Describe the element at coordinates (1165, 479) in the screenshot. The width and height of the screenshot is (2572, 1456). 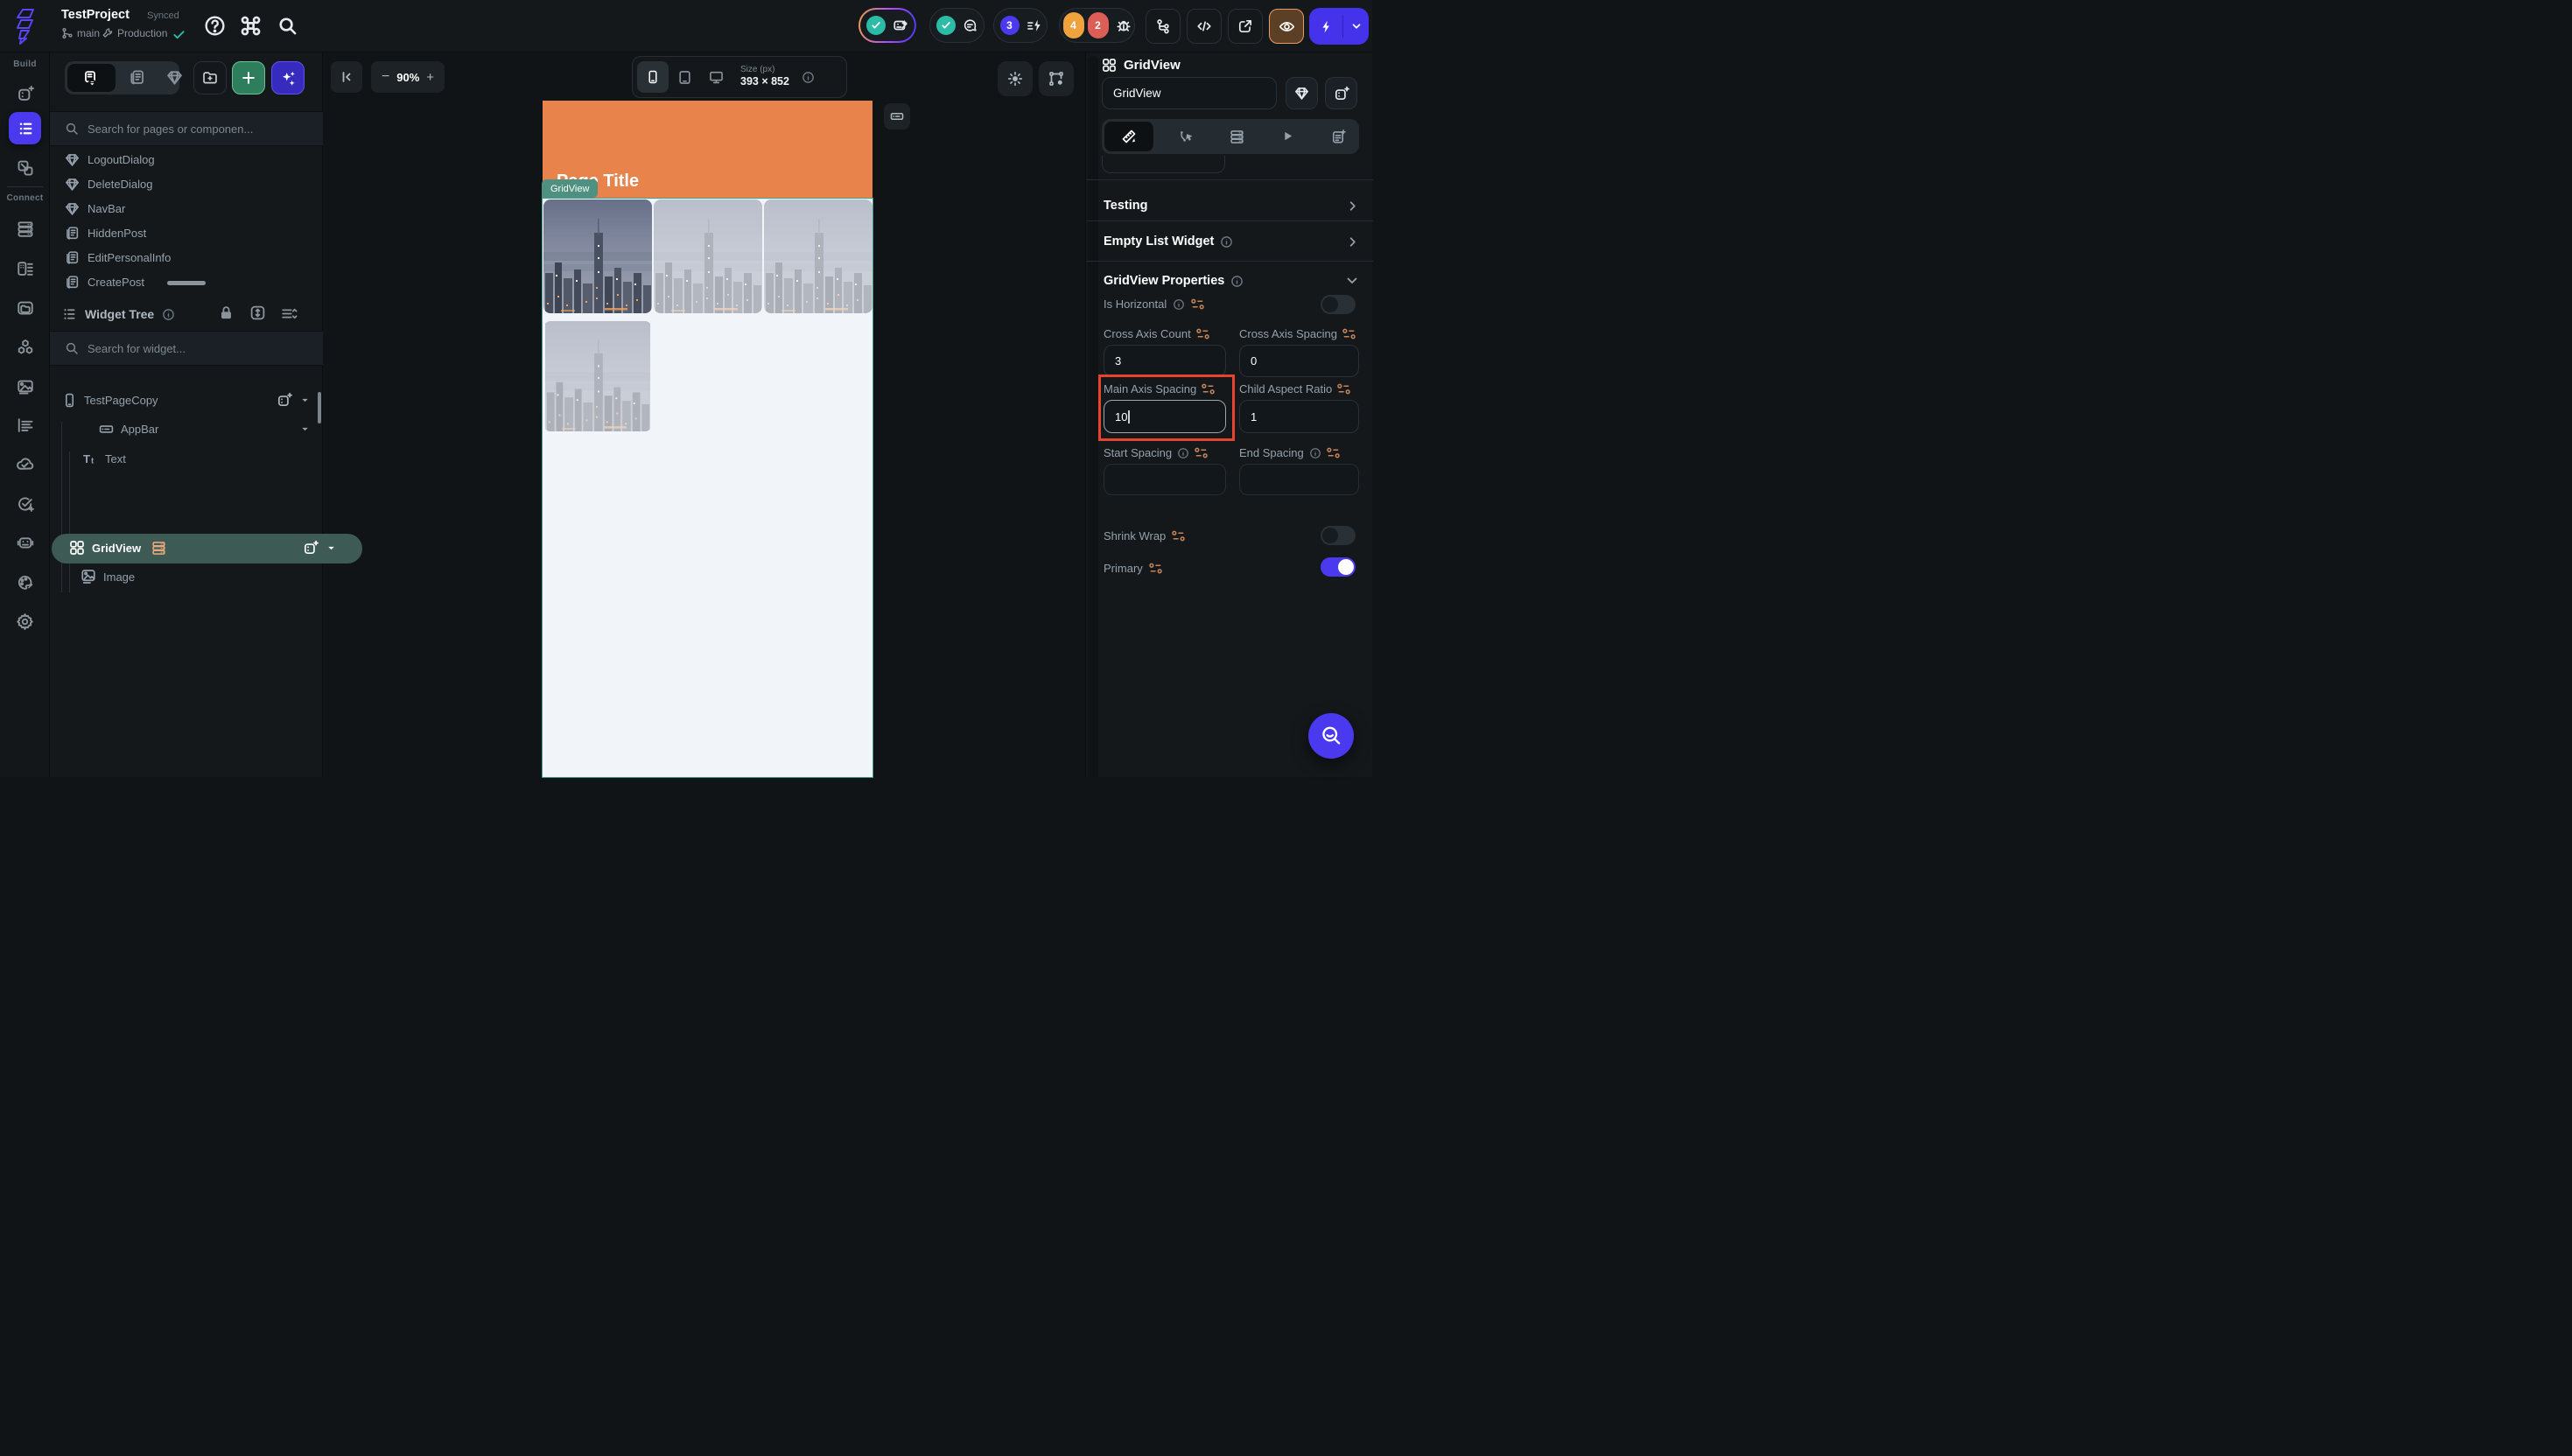
I see `start-spacing-input` at that location.